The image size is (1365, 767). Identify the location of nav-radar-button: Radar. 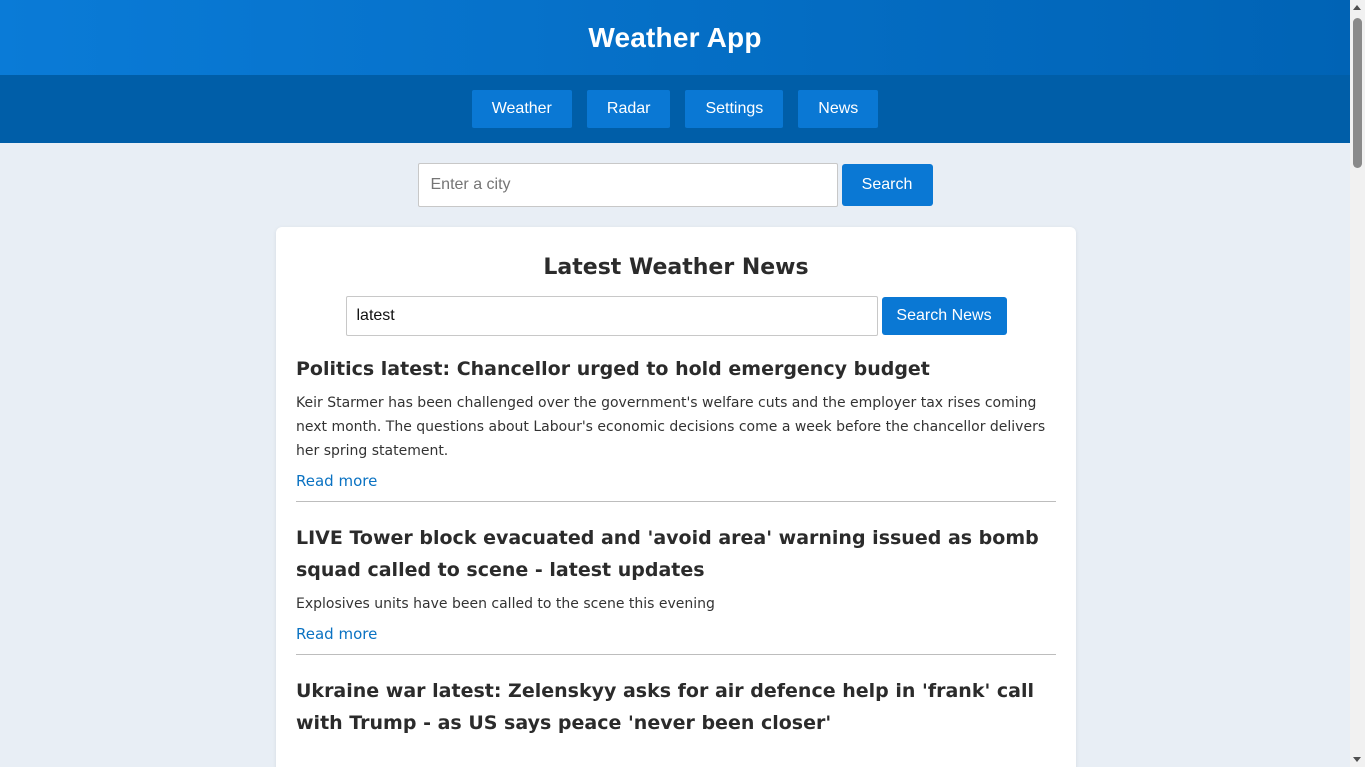
(628, 109).